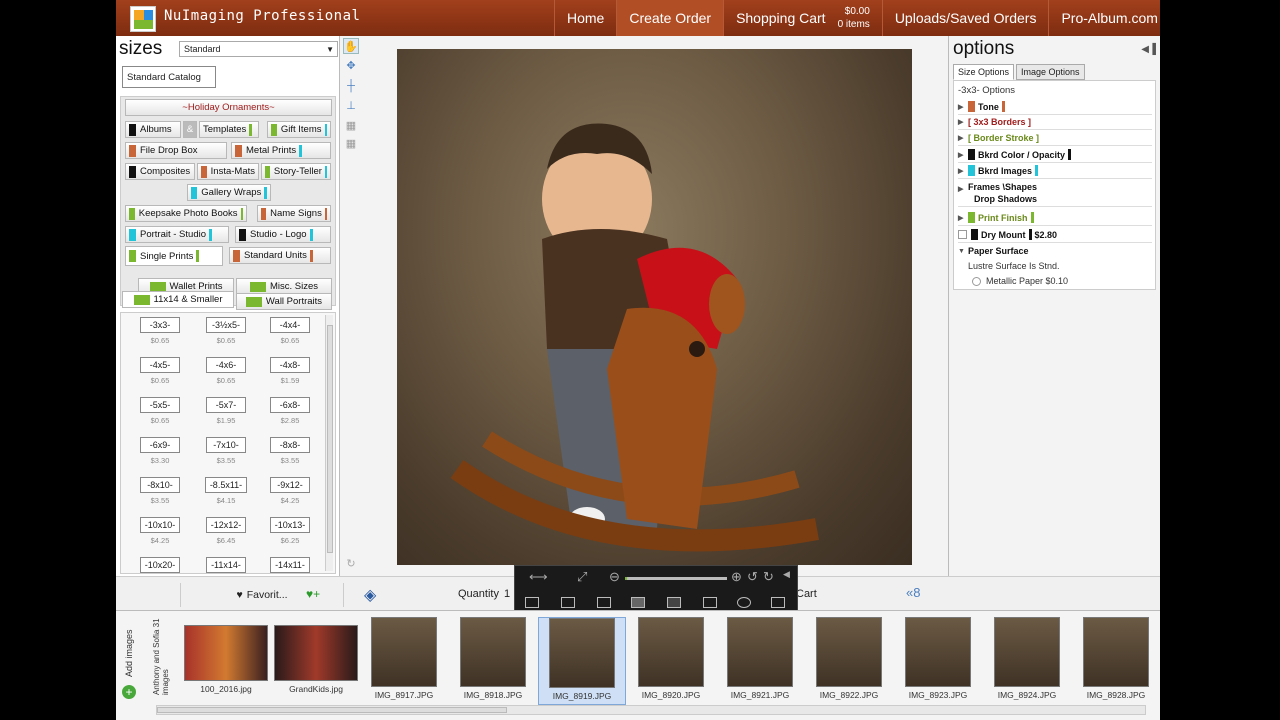 The image size is (1280, 720). I want to click on size-button: -12x12-, so click(226, 525).